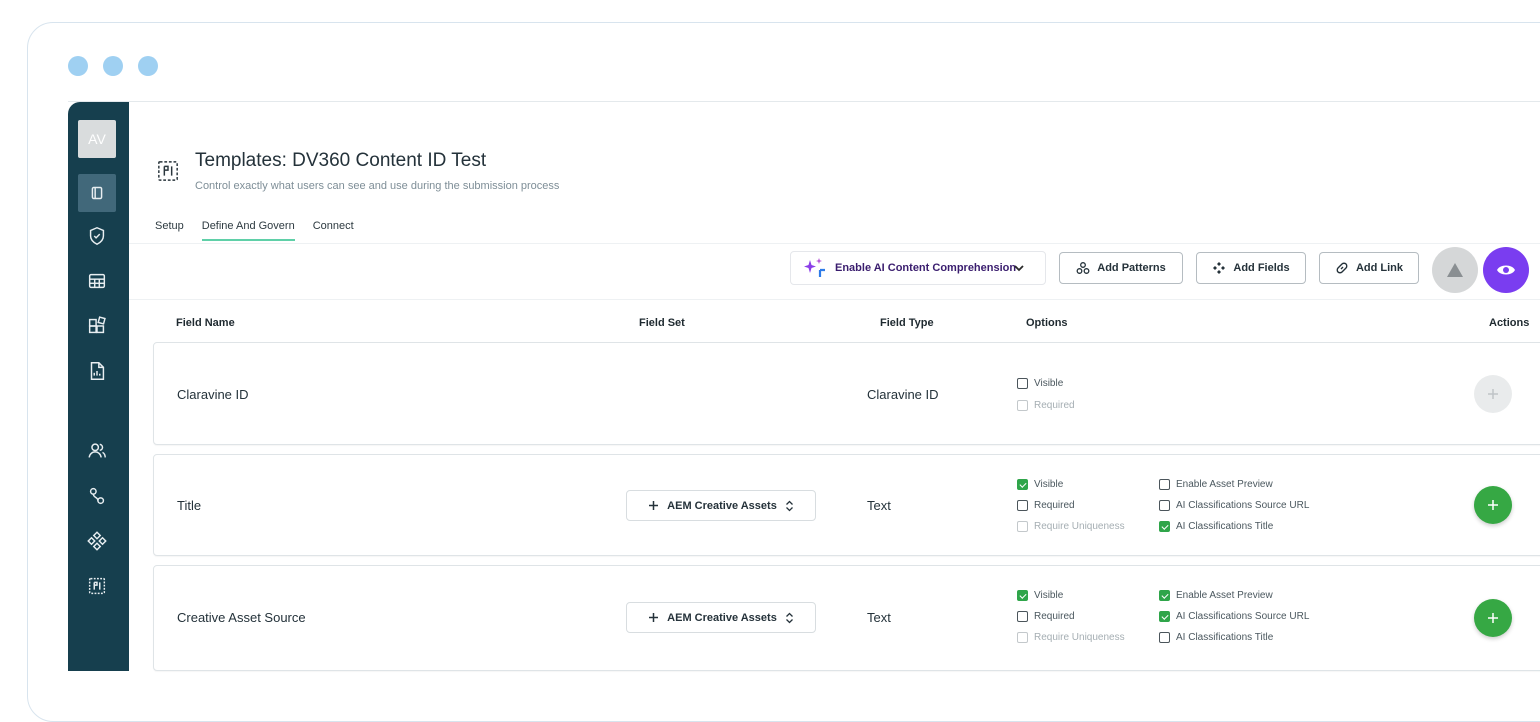 The height and width of the screenshot is (722, 1540). Describe the element at coordinates (97, 451) in the screenshot. I see `users-icon` at that location.